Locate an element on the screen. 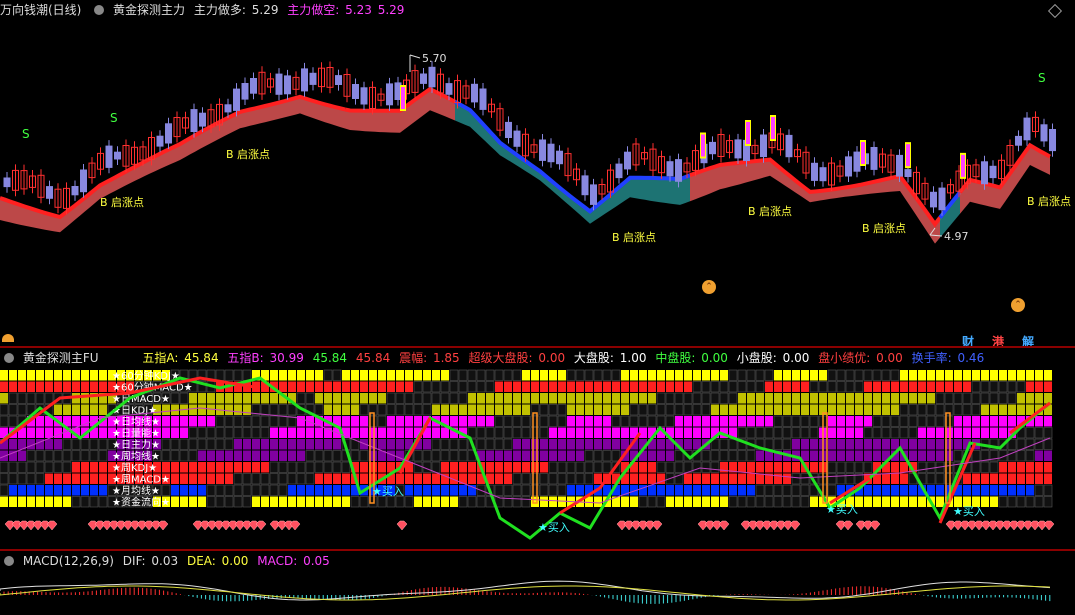 This screenshot has height=615, width=1075. collapse-marker-icon is located at coordinates (8, 338).